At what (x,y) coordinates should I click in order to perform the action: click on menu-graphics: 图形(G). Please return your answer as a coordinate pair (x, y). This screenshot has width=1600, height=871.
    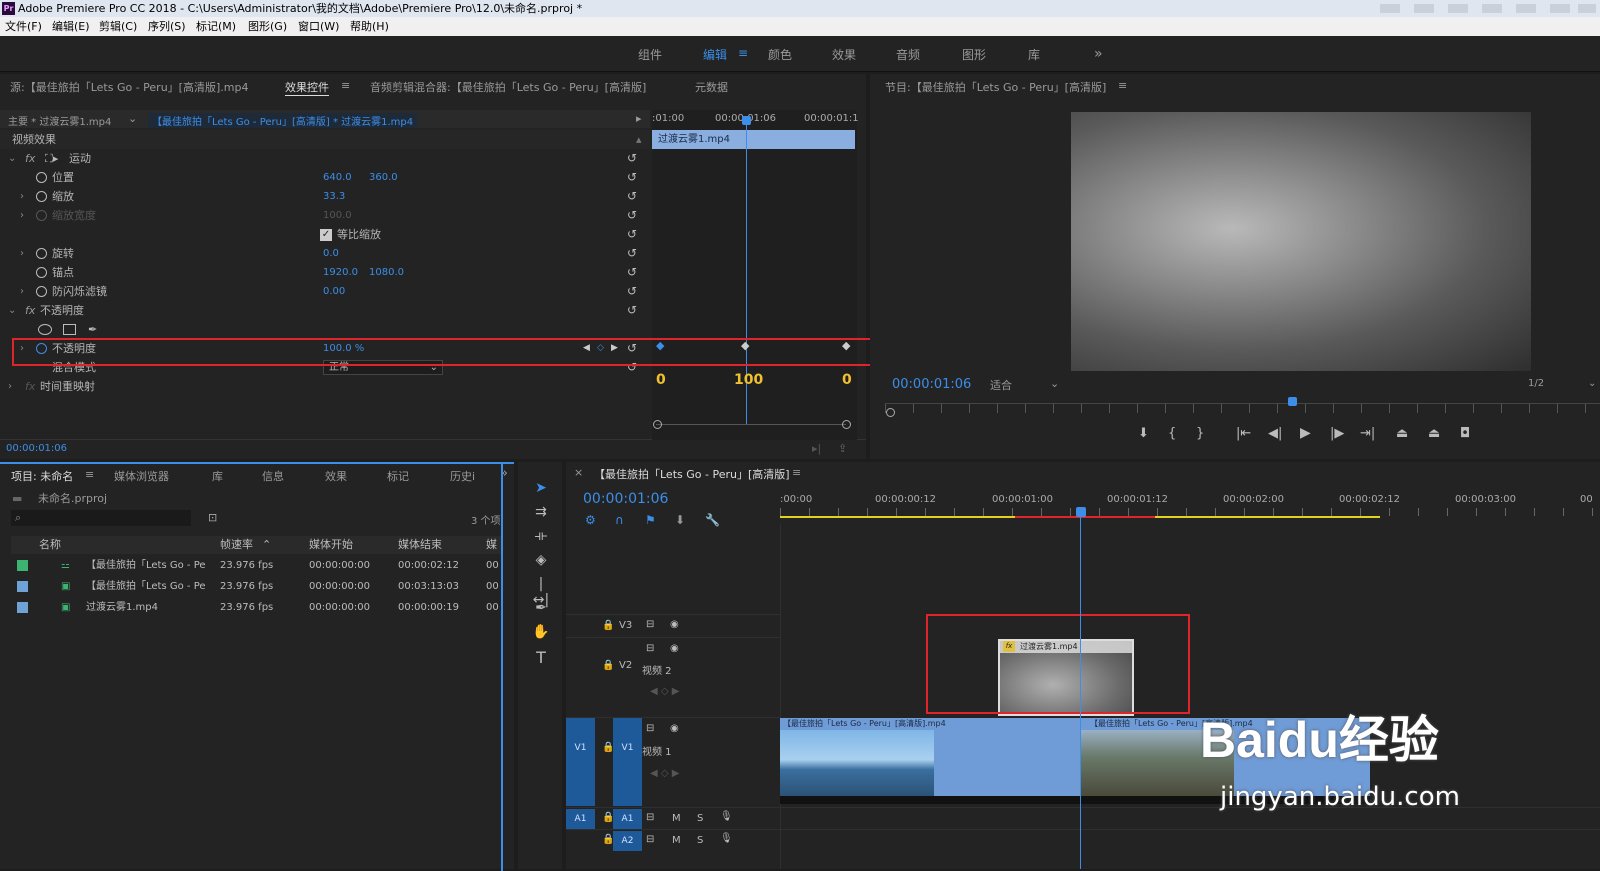
    Looking at the image, I should click on (267, 26).